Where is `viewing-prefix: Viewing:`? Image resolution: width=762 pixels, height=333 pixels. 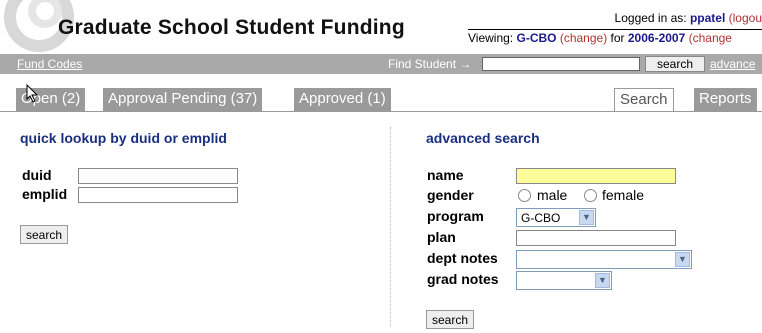 viewing-prefix: Viewing: is located at coordinates (492, 38).